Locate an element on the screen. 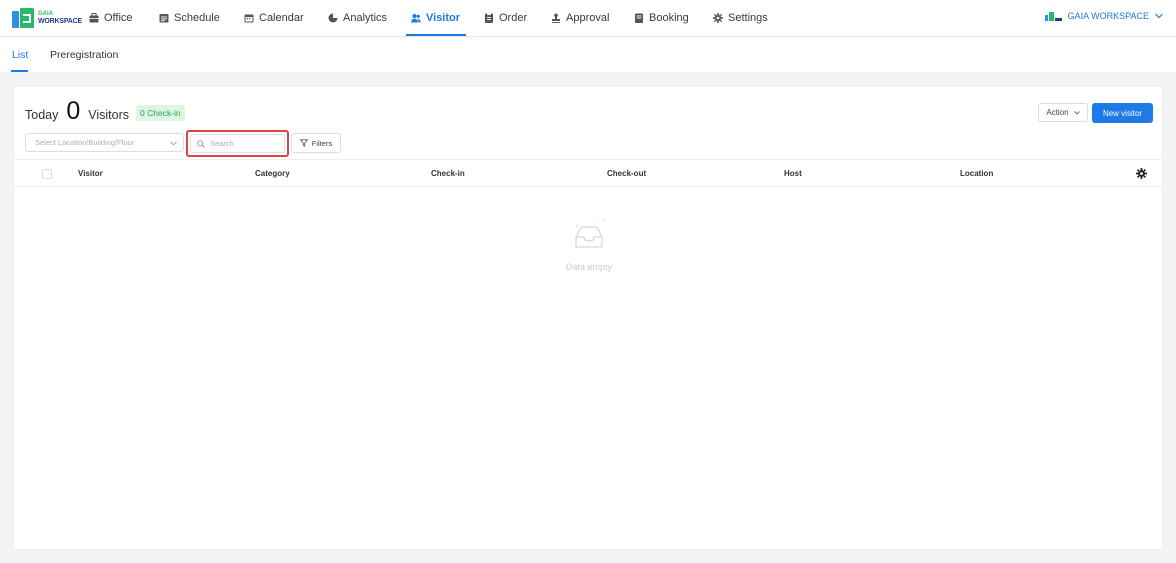 The height and width of the screenshot is (563, 1176). gaia-workspace-logo: GAIA WORKSPACE is located at coordinates (47, 18).